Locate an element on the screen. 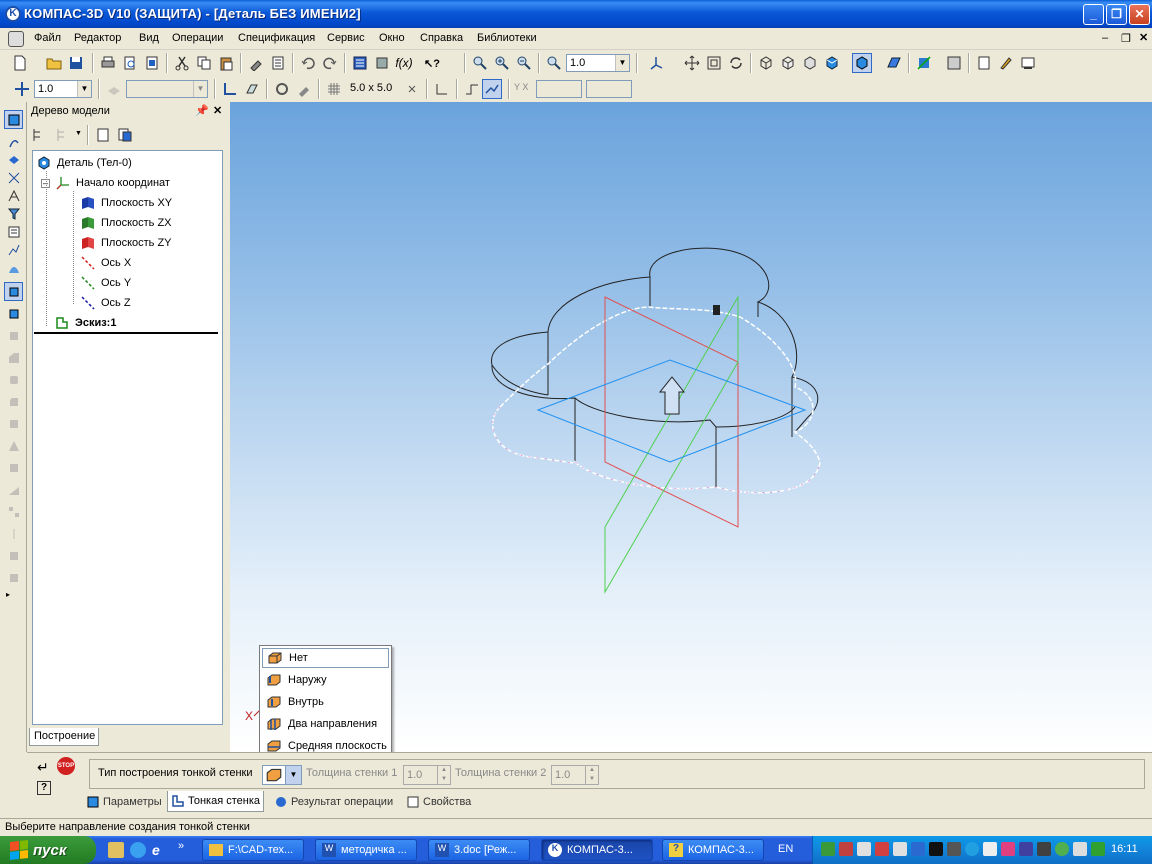 The image size is (1152, 864). hole-icon is located at coordinates (13, 423).